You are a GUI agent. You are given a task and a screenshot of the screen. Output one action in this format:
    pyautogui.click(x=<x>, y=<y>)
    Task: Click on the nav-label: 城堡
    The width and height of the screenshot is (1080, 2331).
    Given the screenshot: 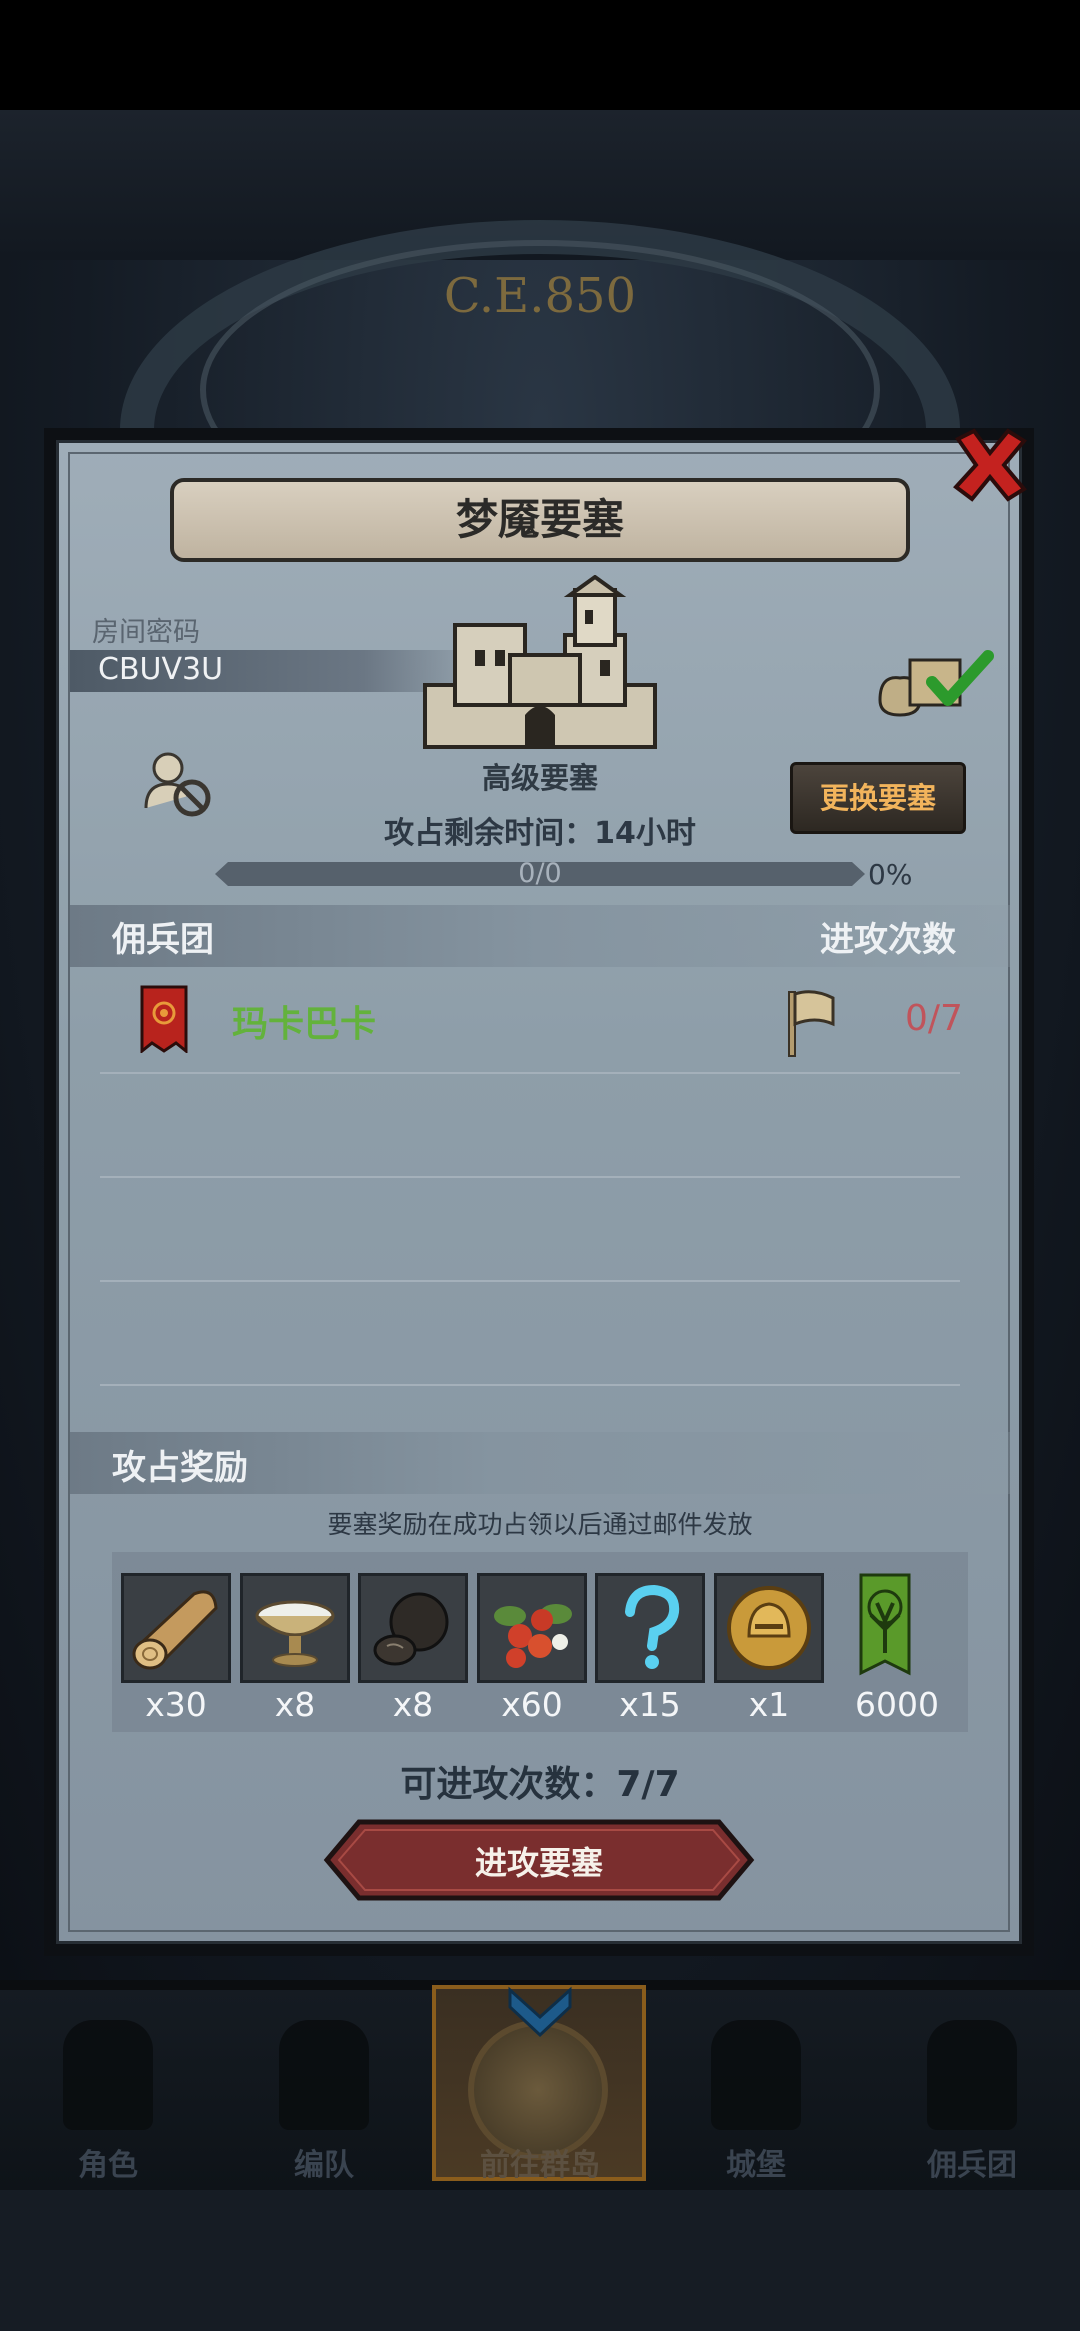 What is the action you would take?
    pyautogui.click(x=756, y=2165)
    